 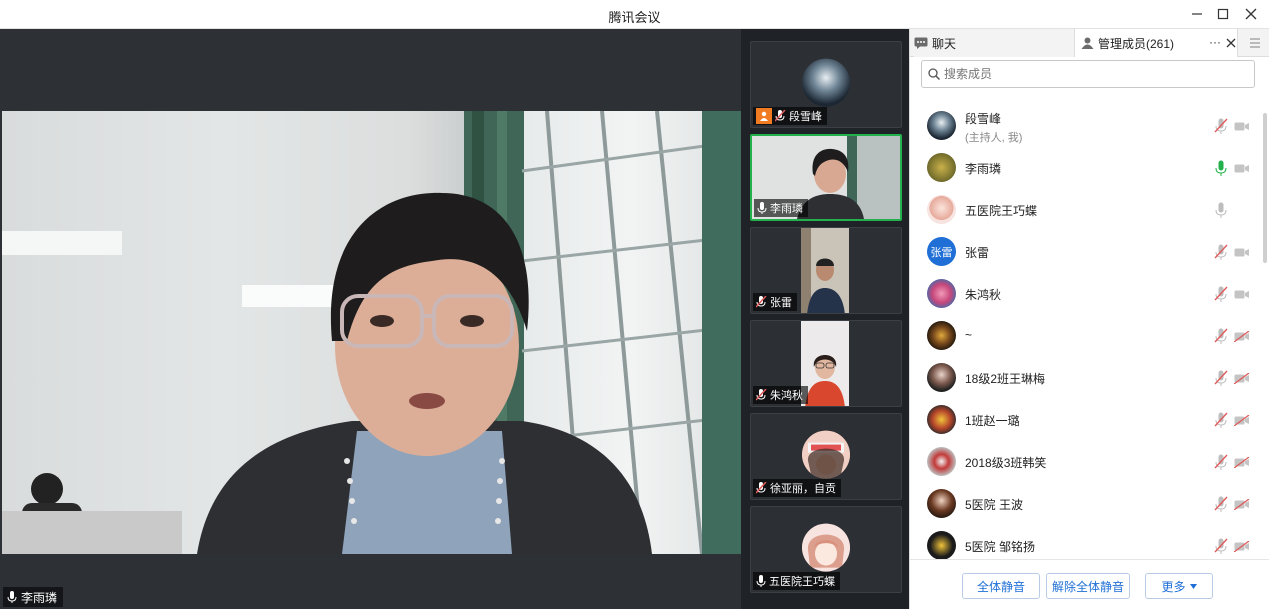 I want to click on unmute-all-button: 解除全体静音, so click(x=1088, y=586).